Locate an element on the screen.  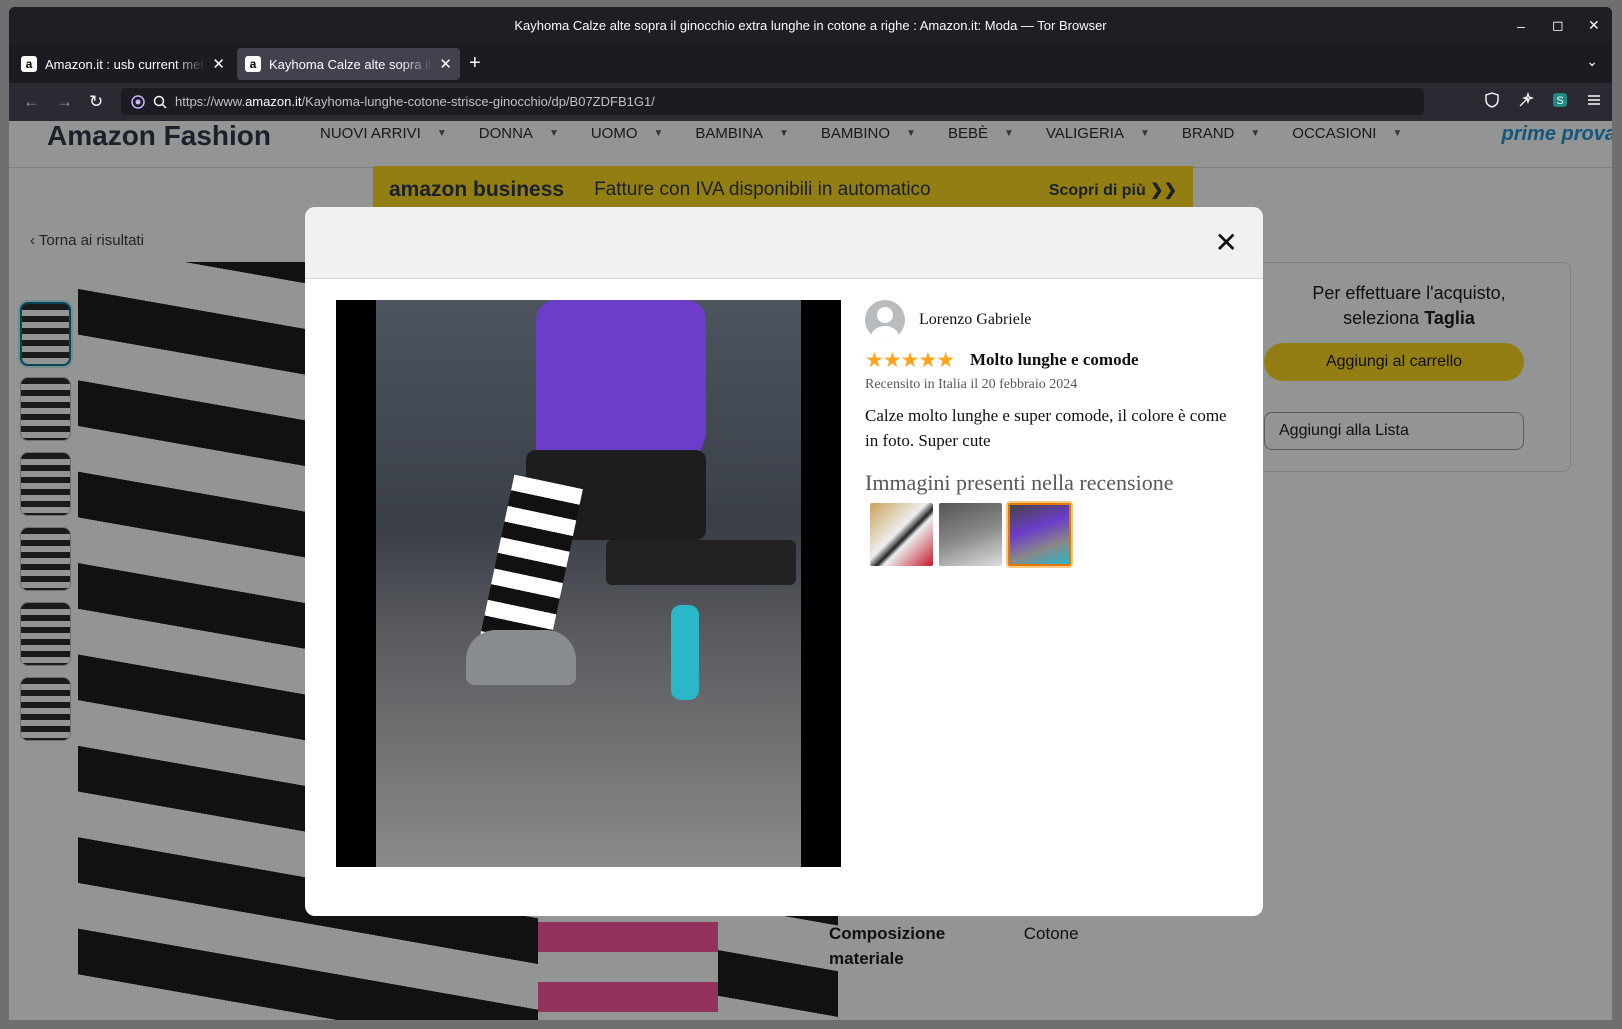
photo-bench is located at coordinates (701, 562).